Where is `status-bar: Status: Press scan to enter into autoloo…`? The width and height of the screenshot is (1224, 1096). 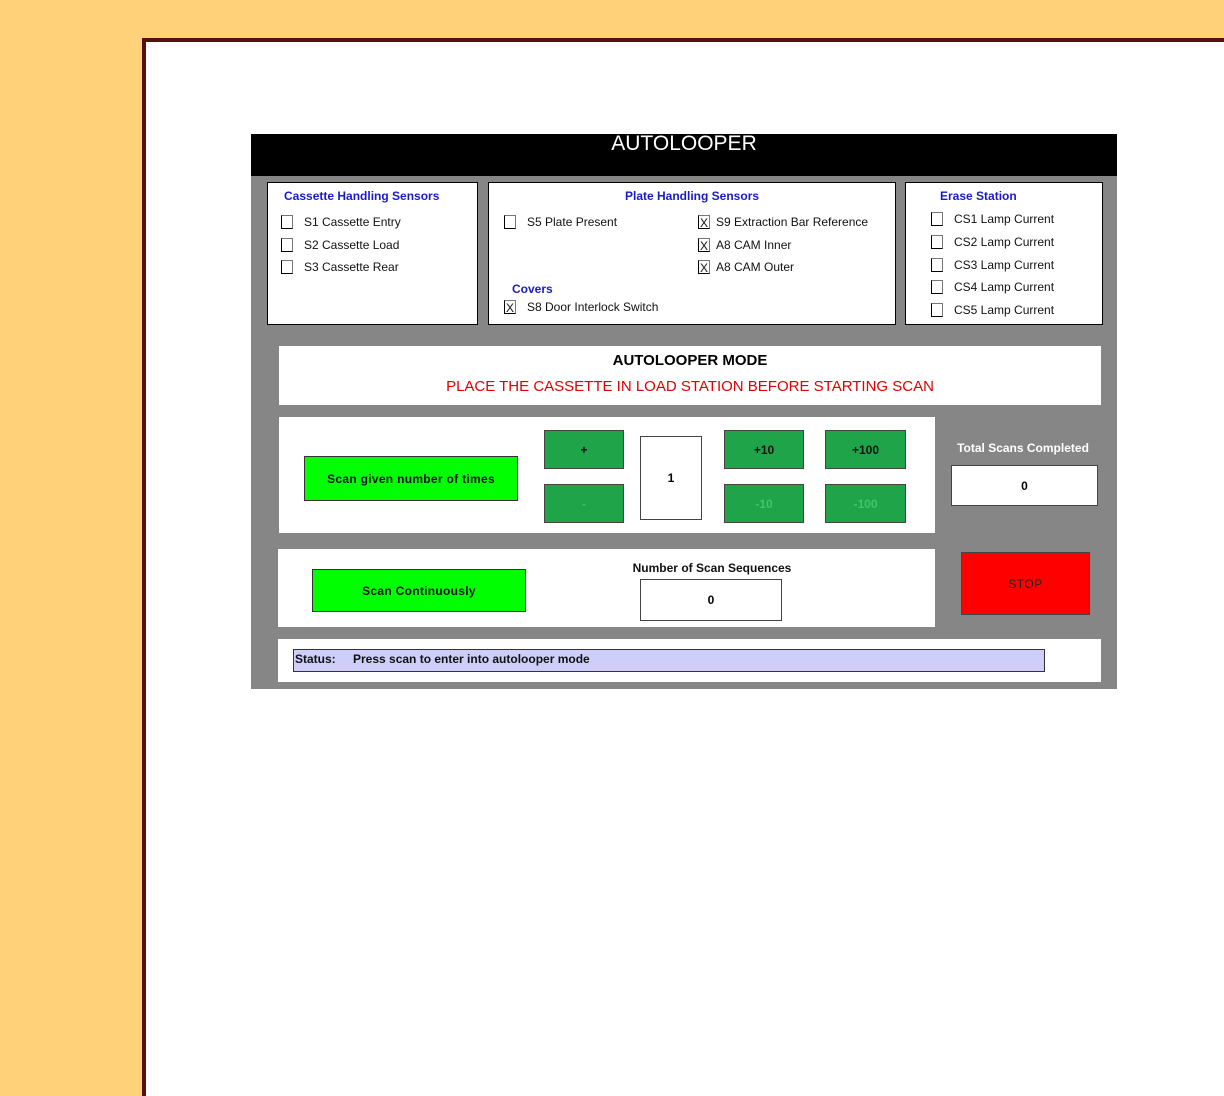 status-bar: Status: Press scan to enter into autoloo… is located at coordinates (669, 660).